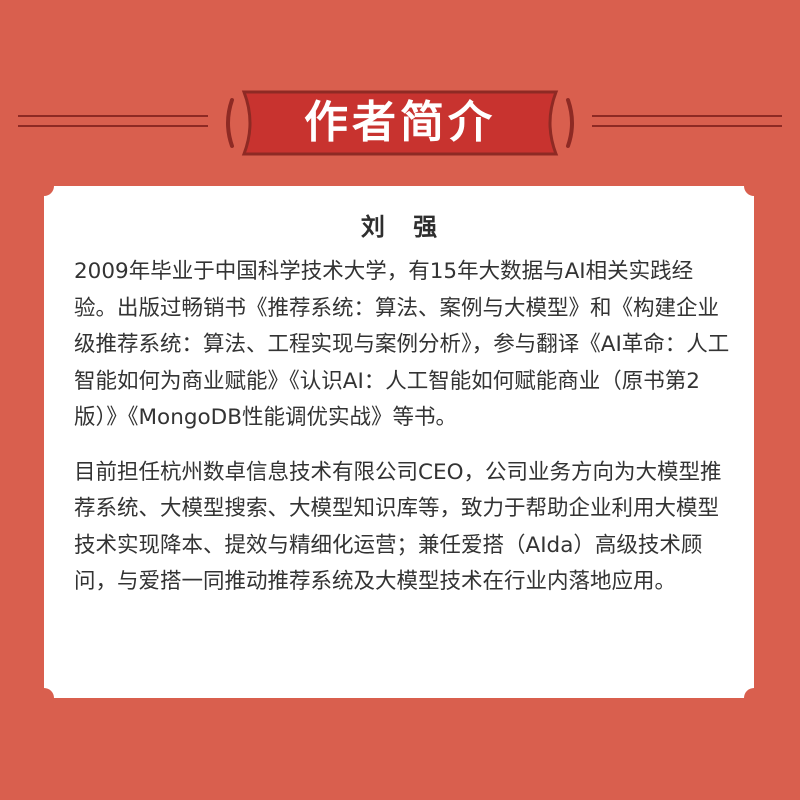 This screenshot has width=800, height=800. Describe the element at coordinates (113, 122) in the screenshot. I see `title-decoration-left` at that location.